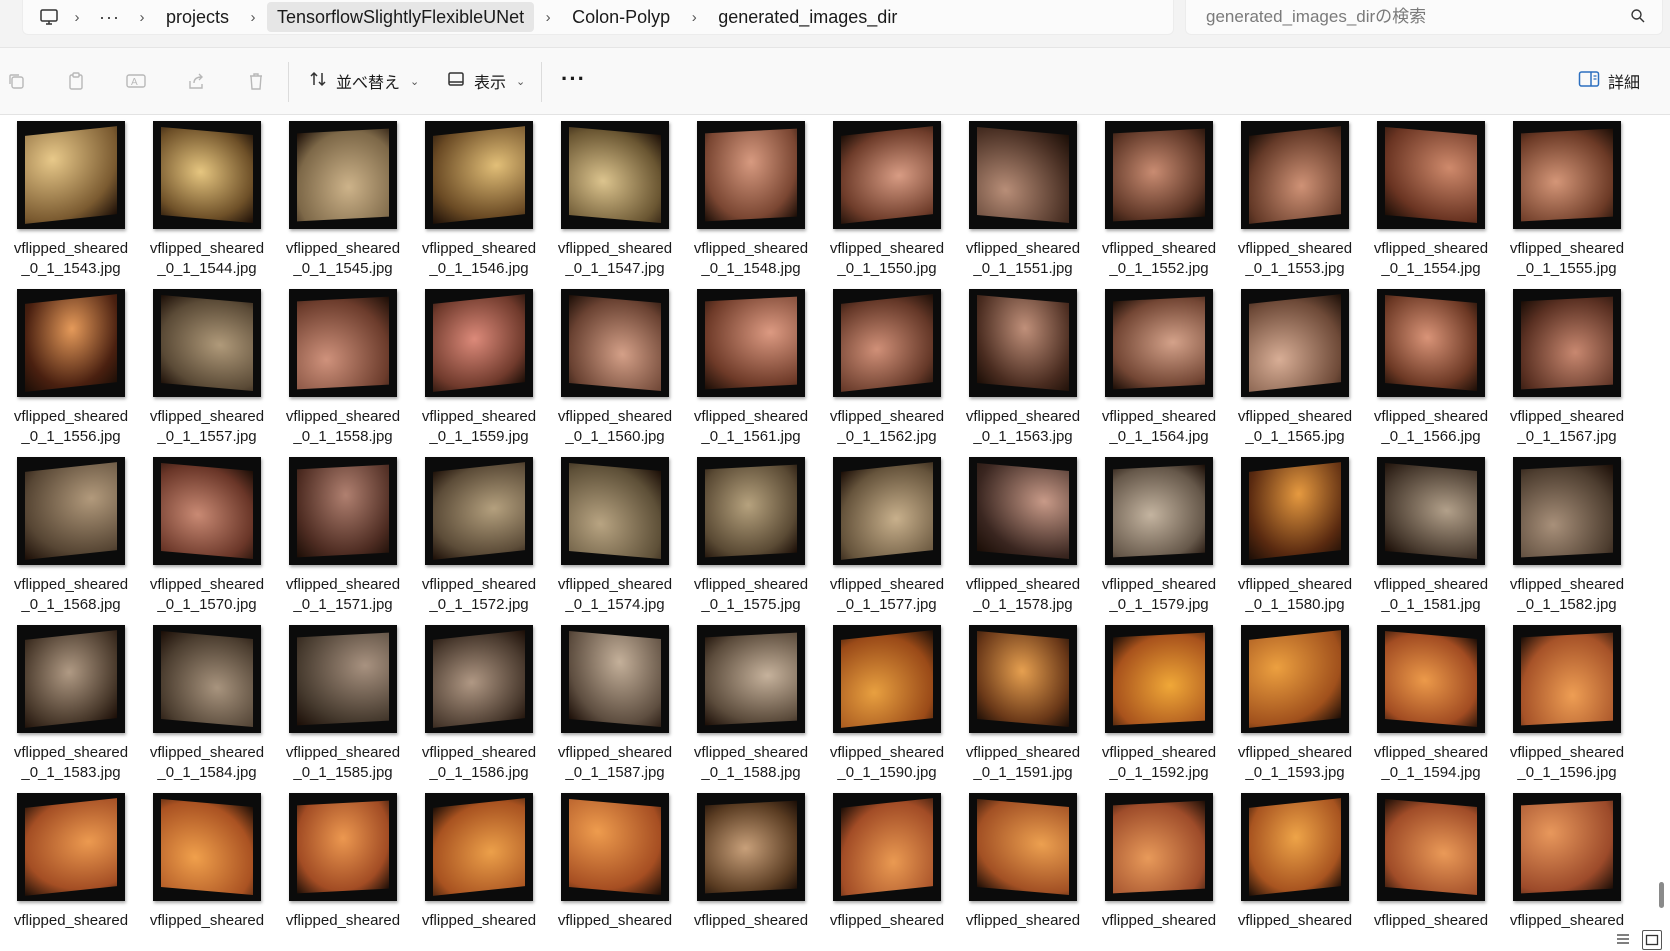 The image size is (1670, 951). What do you see at coordinates (892, 709) in the screenshot?
I see `file-item: vflipped_sheared _0_1_1590.jpg` at bounding box center [892, 709].